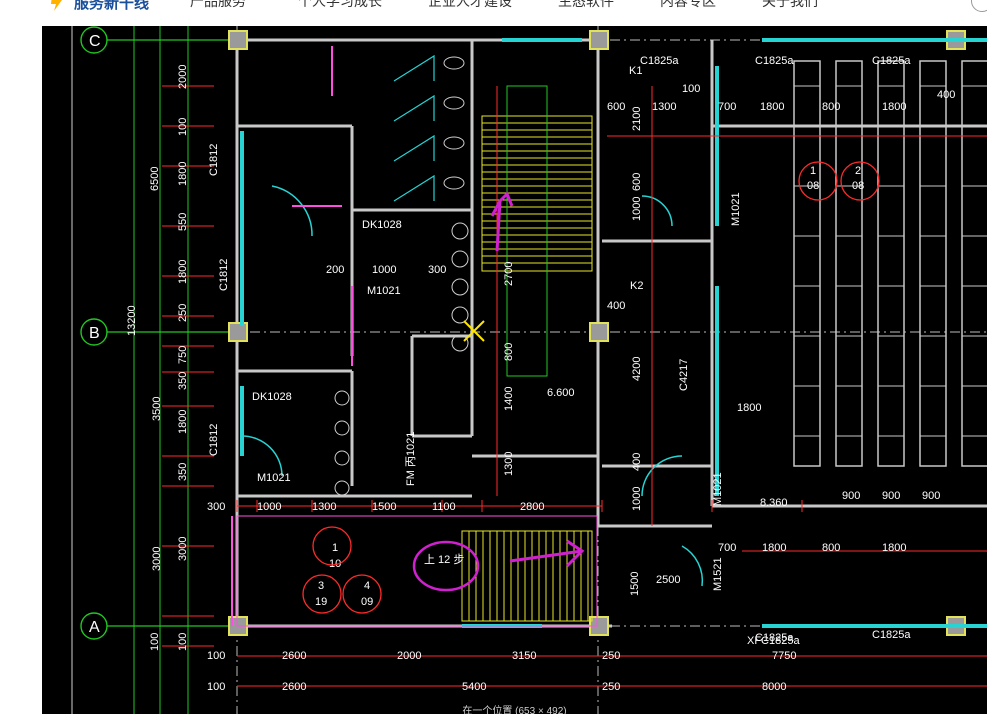 Image resolution: width=987 pixels, height=714 pixels. Describe the element at coordinates (891, 496) in the screenshot. I see `inner-dim-19: 900` at that location.